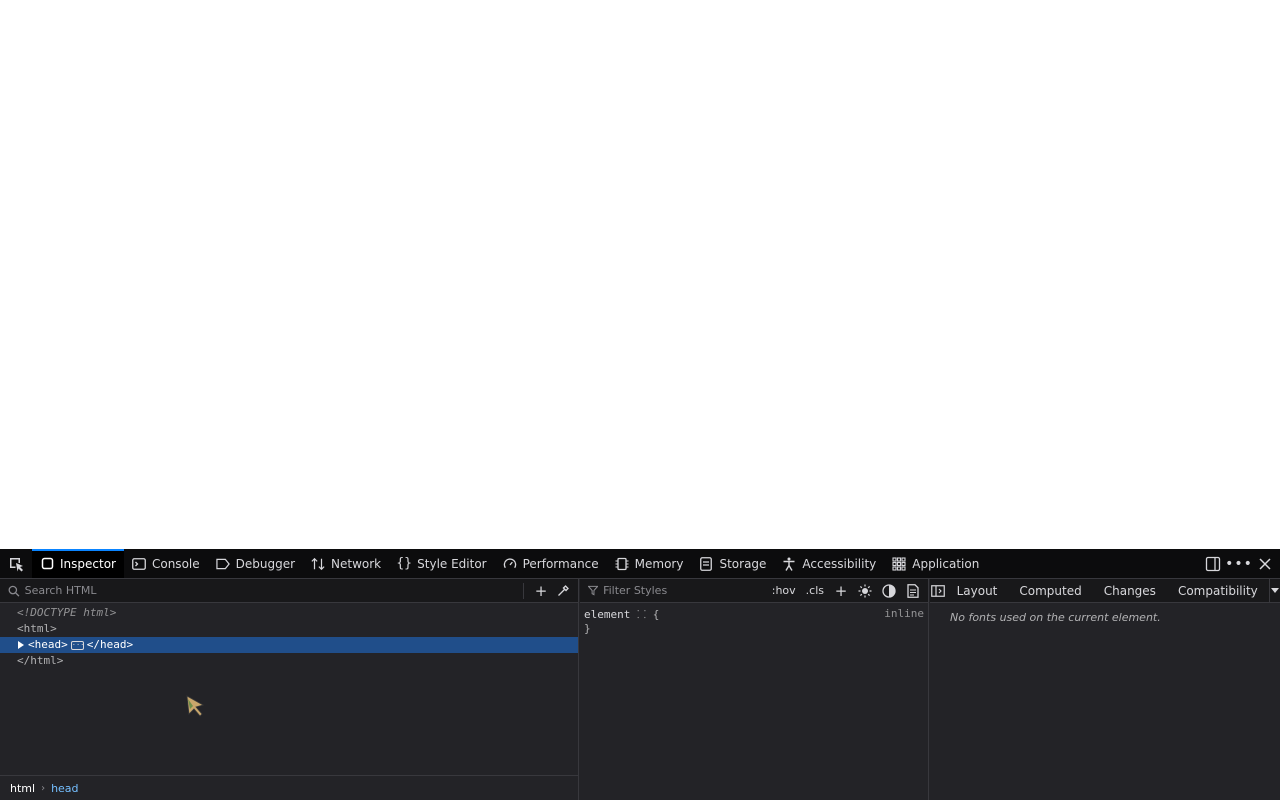  I want to click on console-icon, so click(139, 564).